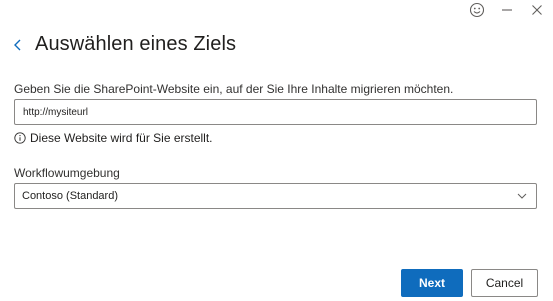 The image size is (553, 301). What do you see at coordinates (504, 283) in the screenshot?
I see `cancel-button: Cancel` at bounding box center [504, 283].